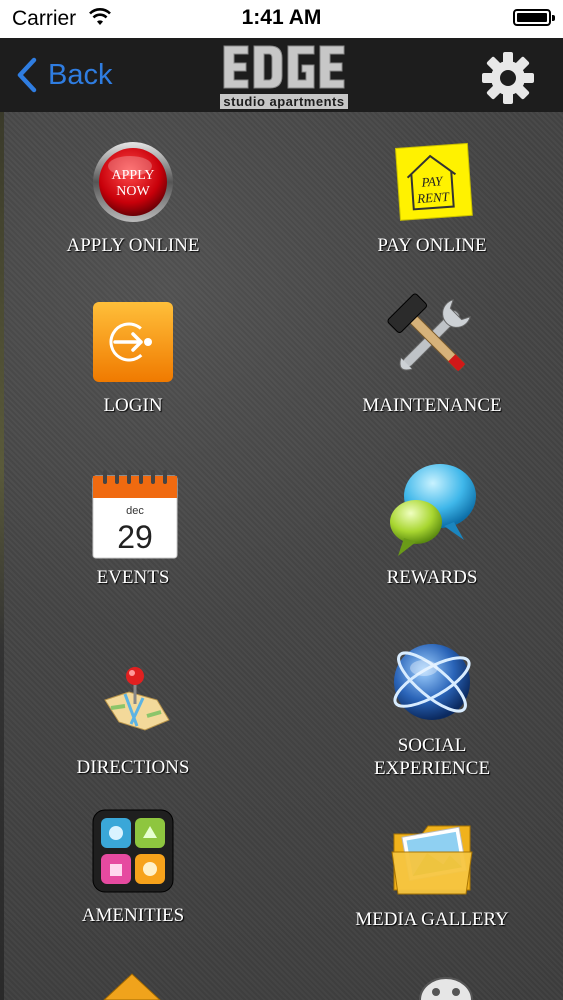 This screenshot has width=563, height=1000. Describe the element at coordinates (132, 984) in the screenshot. I see `home-icon` at that location.